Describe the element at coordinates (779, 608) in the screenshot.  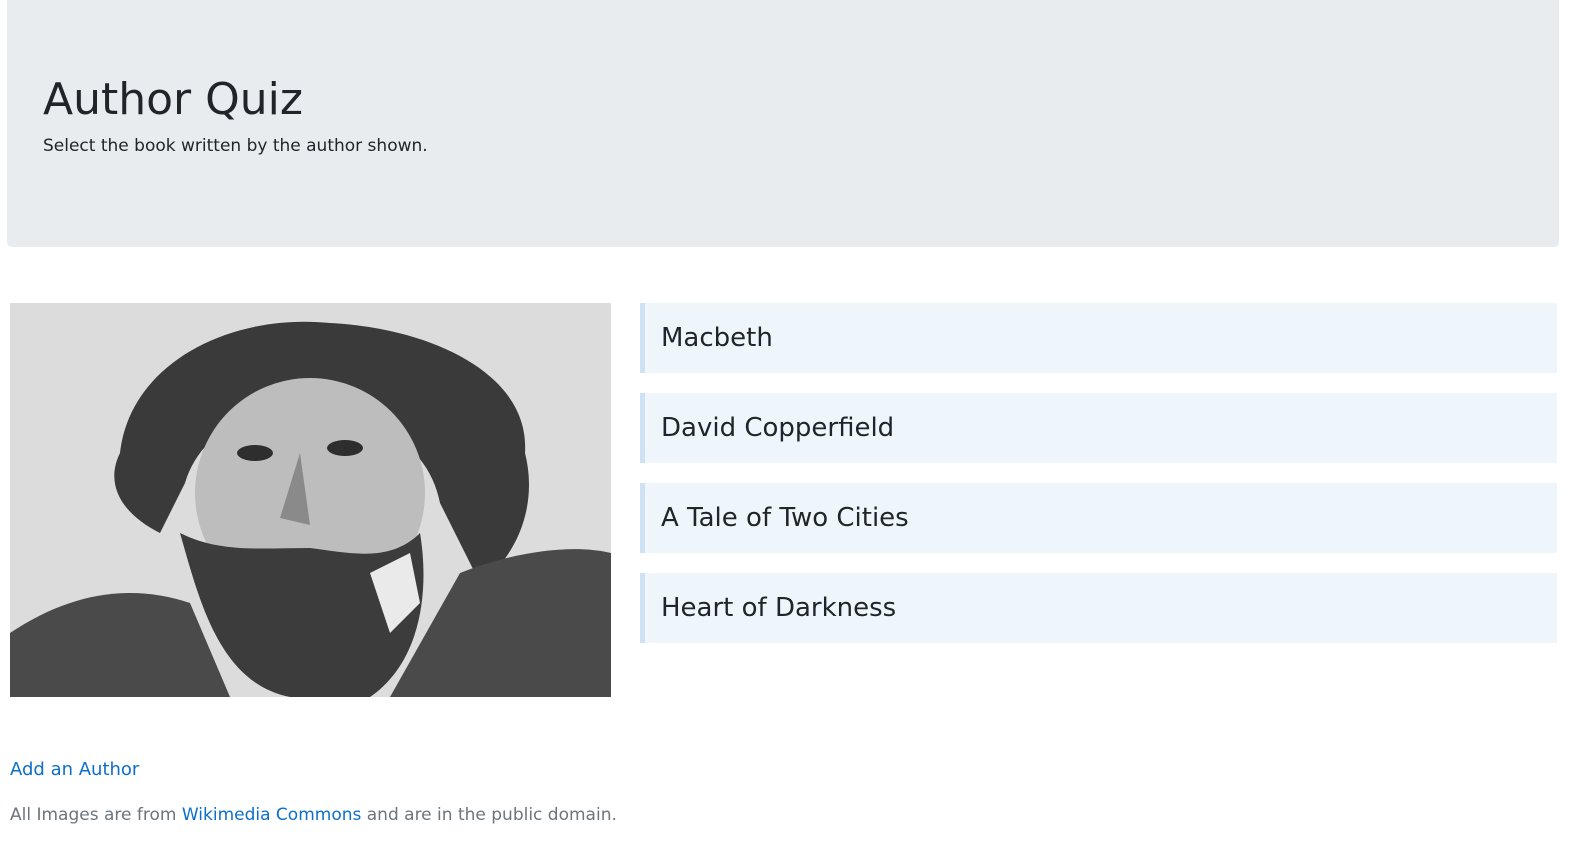
I see `answer-label: Heart of Darkness` at that location.